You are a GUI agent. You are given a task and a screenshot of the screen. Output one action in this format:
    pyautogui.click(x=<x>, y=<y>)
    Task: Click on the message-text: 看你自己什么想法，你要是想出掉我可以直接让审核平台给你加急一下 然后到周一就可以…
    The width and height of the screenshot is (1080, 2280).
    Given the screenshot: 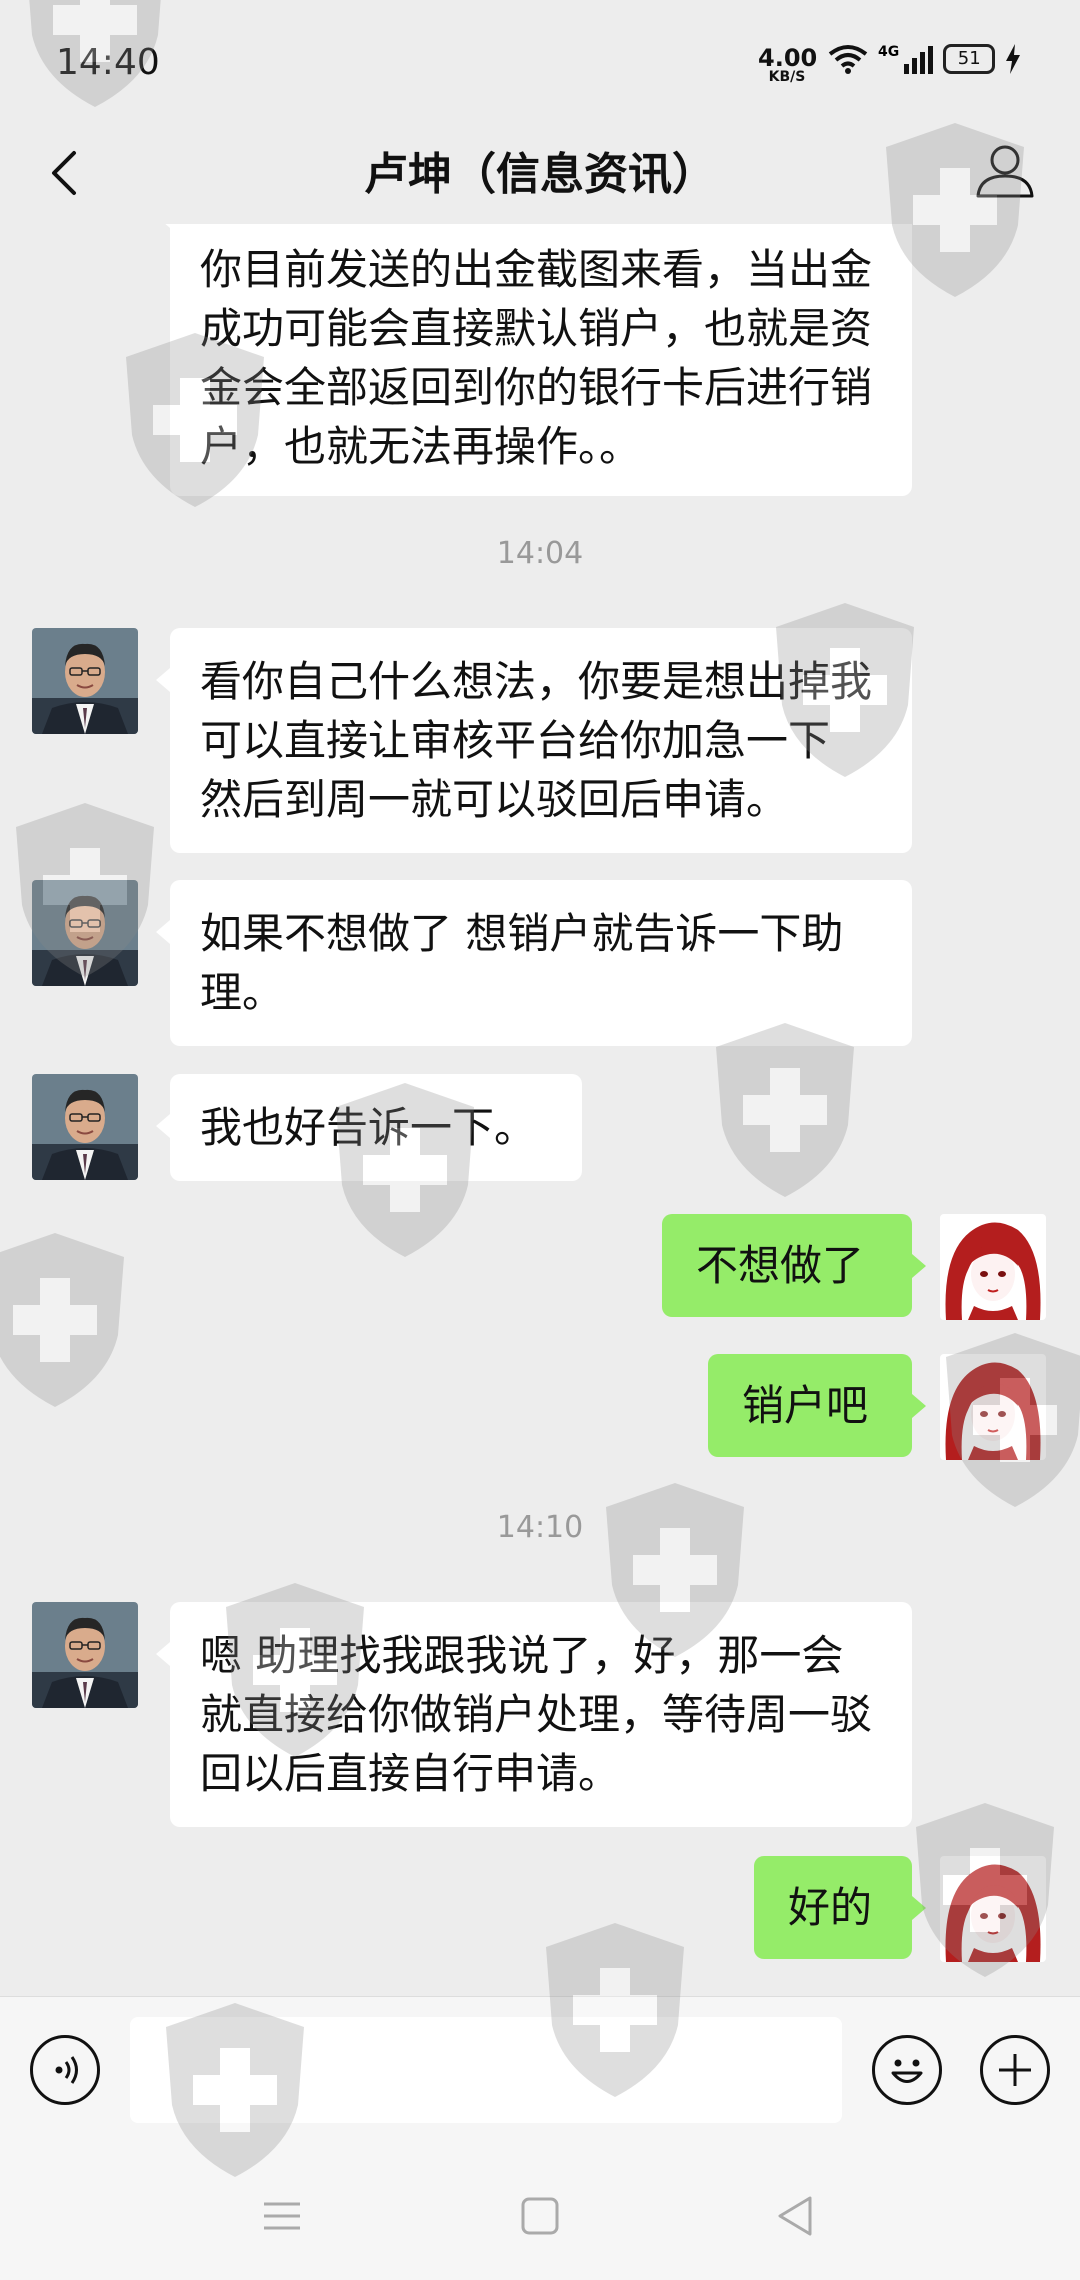 What is the action you would take?
    pyautogui.click(x=536, y=740)
    